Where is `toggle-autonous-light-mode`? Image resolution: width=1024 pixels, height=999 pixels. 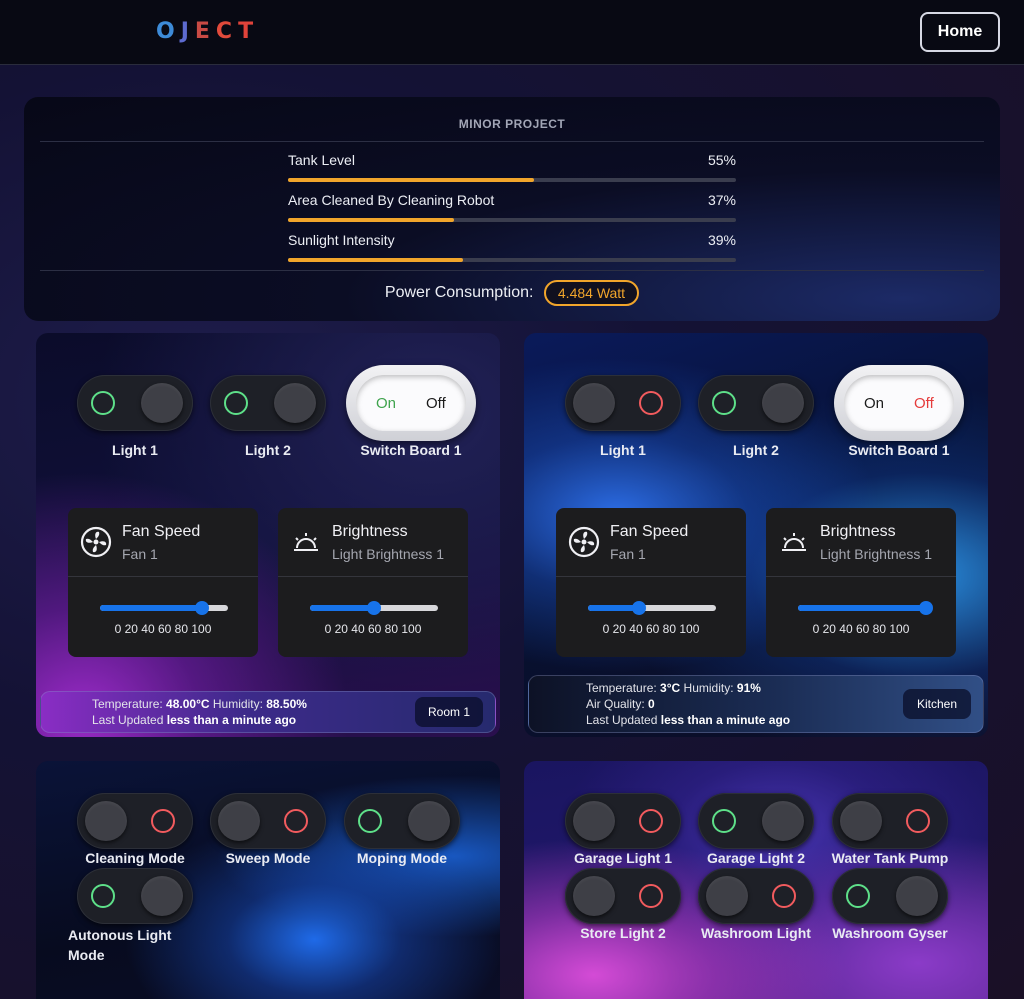 toggle-autonous-light-mode is located at coordinates (135, 896).